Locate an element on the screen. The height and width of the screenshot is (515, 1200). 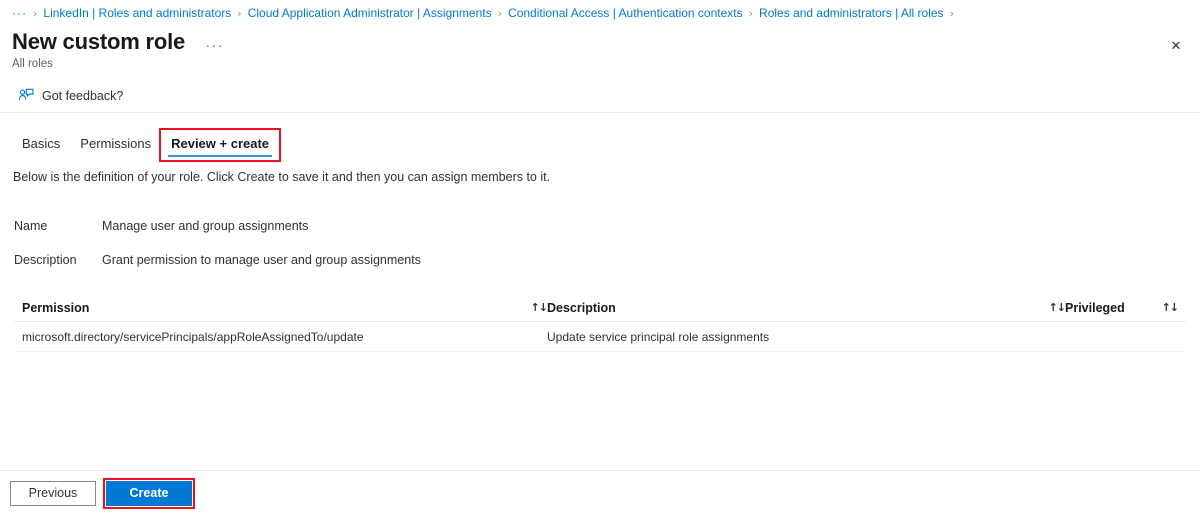
column-header-permission: Permission ↑↓ is located at coordinates (285, 307).